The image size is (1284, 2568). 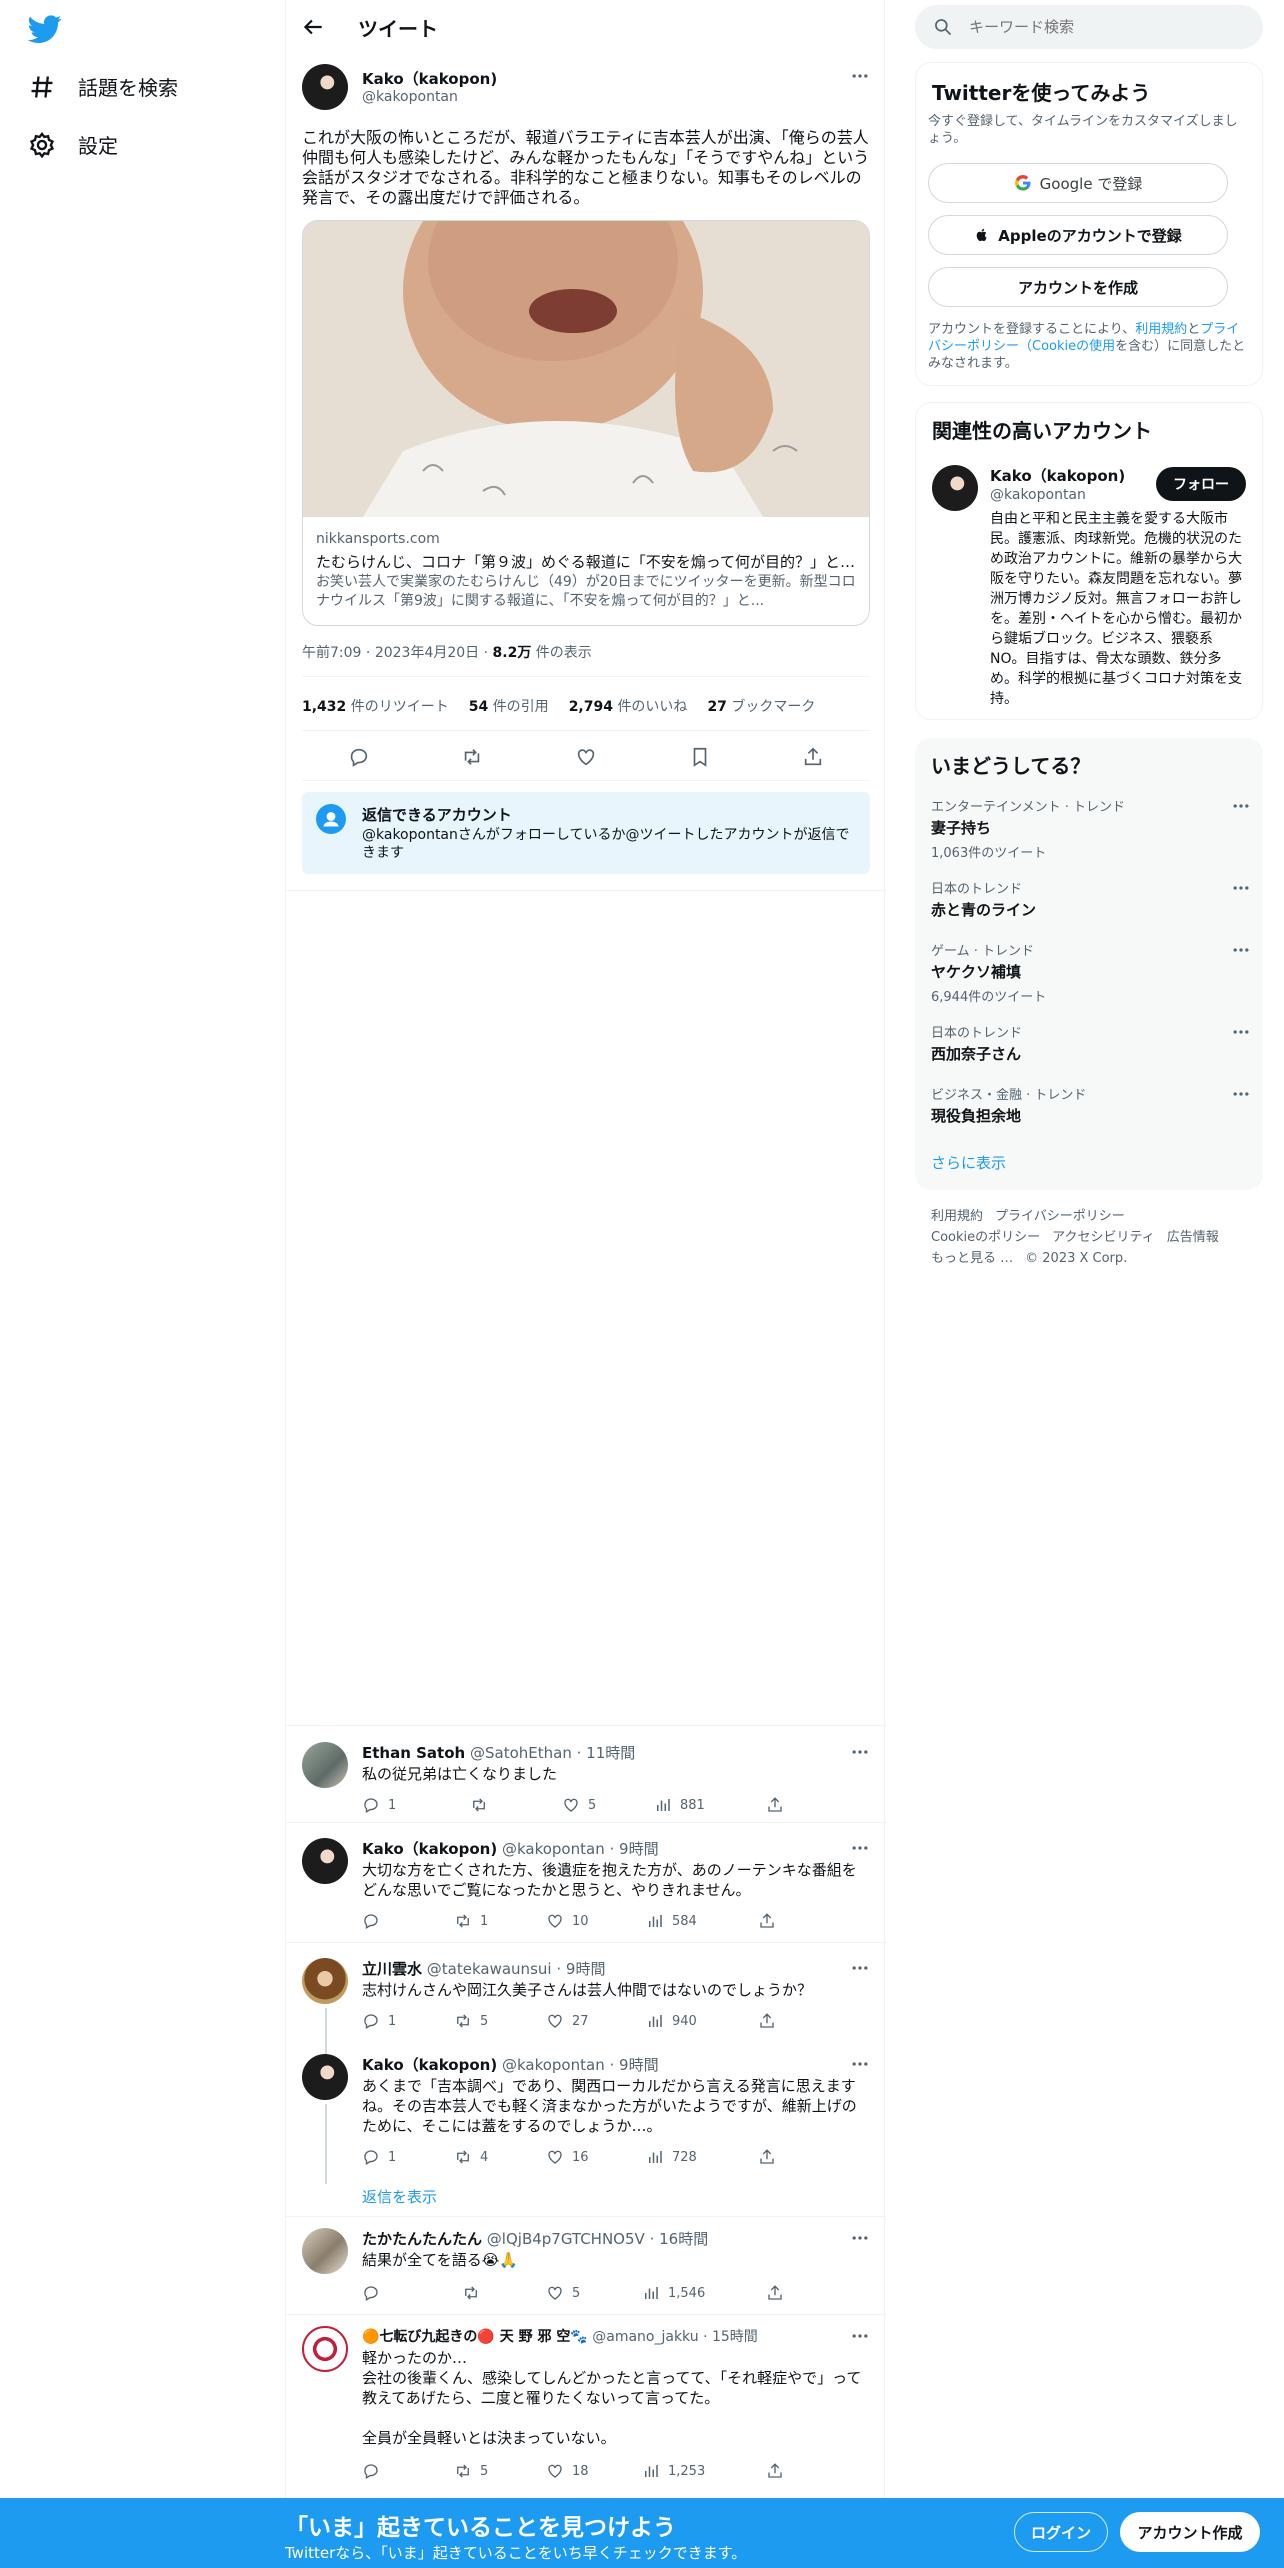 What do you see at coordinates (410, 97) in the screenshot?
I see `author-handle: @kakopontan` at bounding box center [410, 97].